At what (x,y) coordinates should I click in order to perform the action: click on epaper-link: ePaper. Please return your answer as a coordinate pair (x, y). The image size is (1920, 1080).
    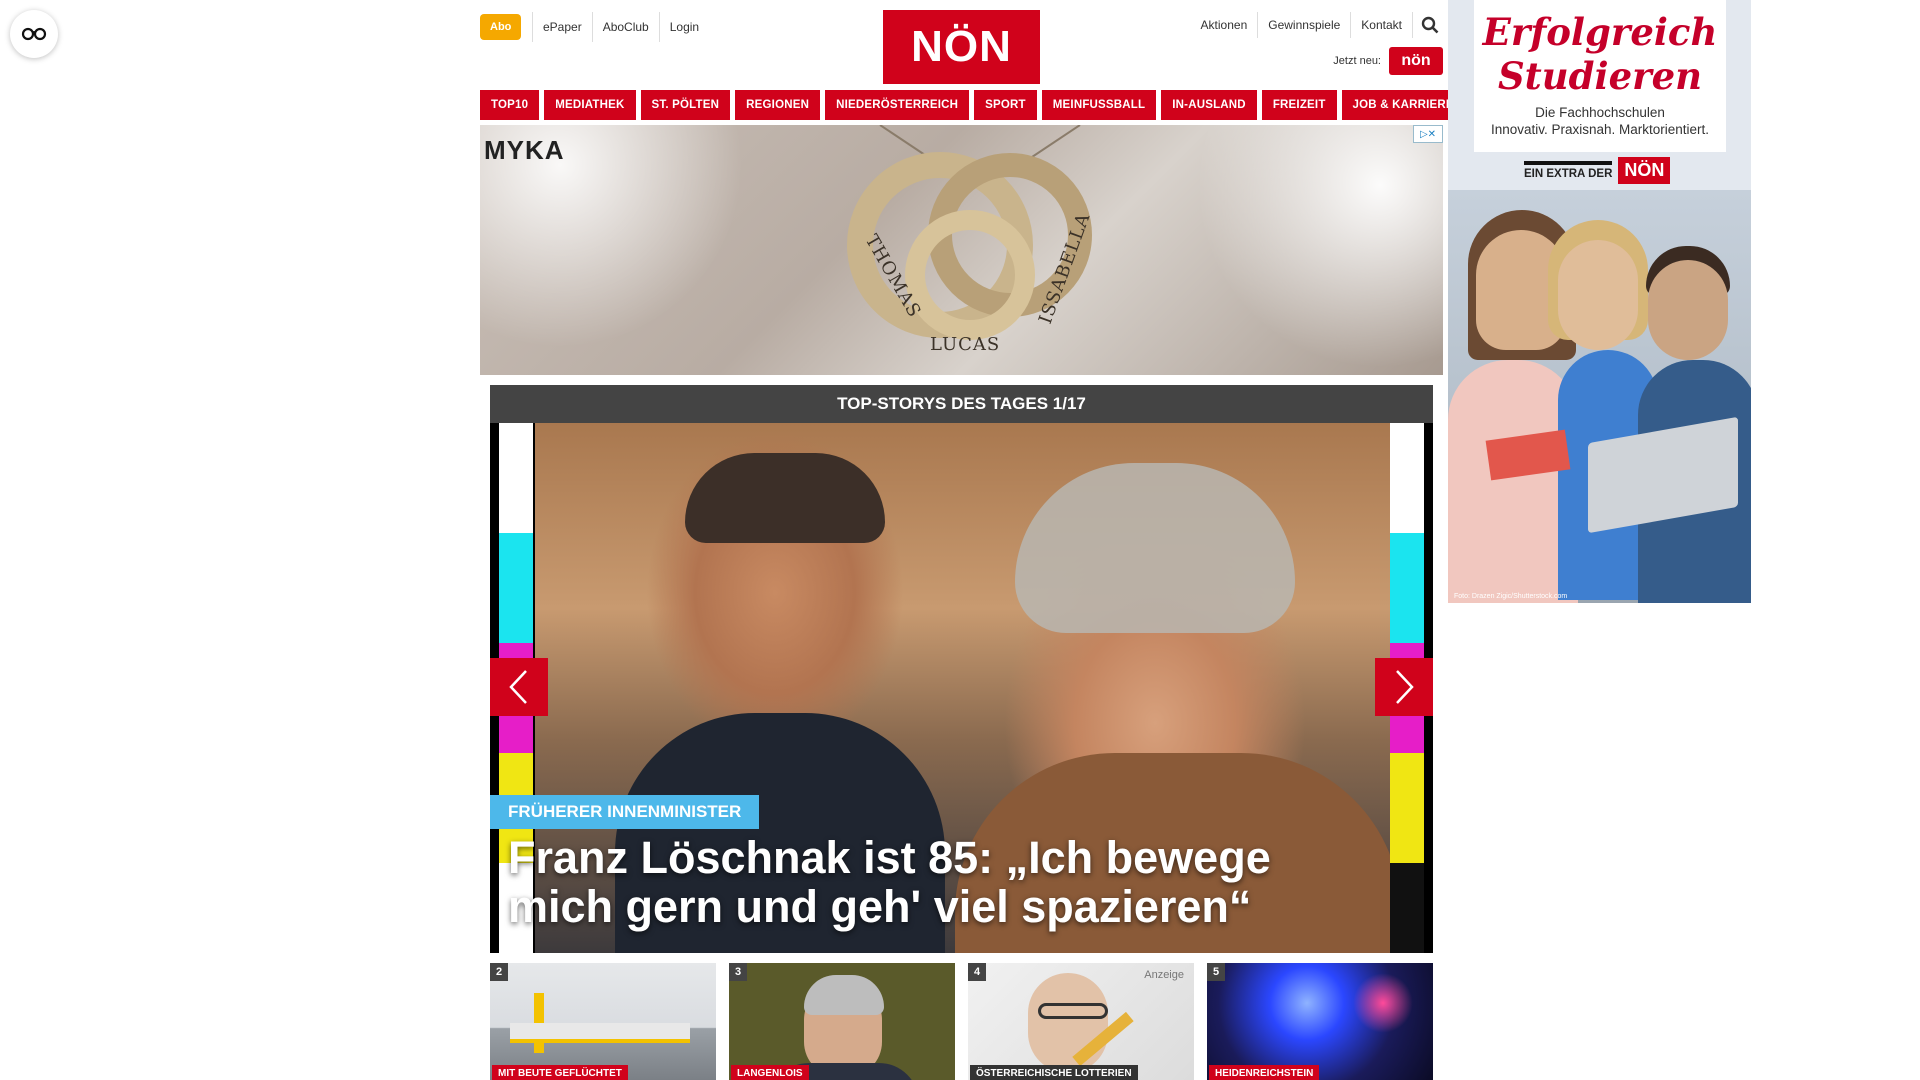
    Looking at the image, I should click on (562, 27).